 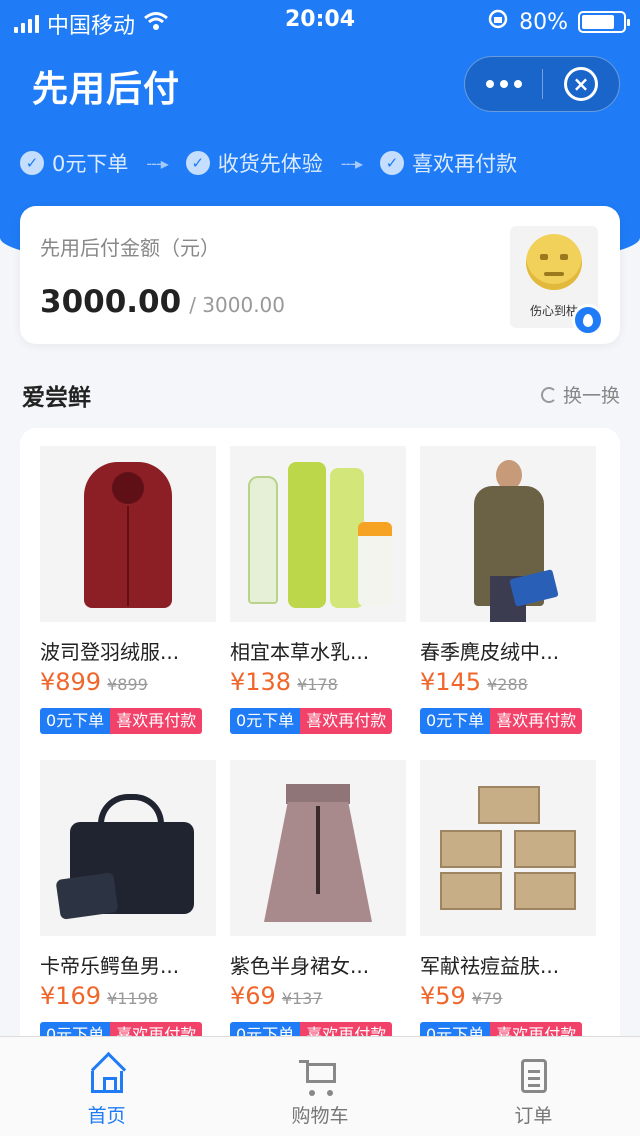 I want to click on original-price: ¥899, so click(x=127, y=684).